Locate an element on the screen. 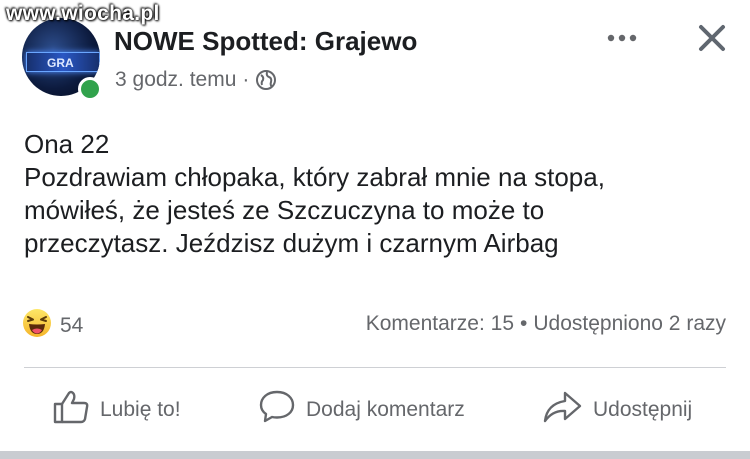 This screenshot has width=750, height=459. comments-count-link: Komentarze: 15 is located at coordinates (440, 324).